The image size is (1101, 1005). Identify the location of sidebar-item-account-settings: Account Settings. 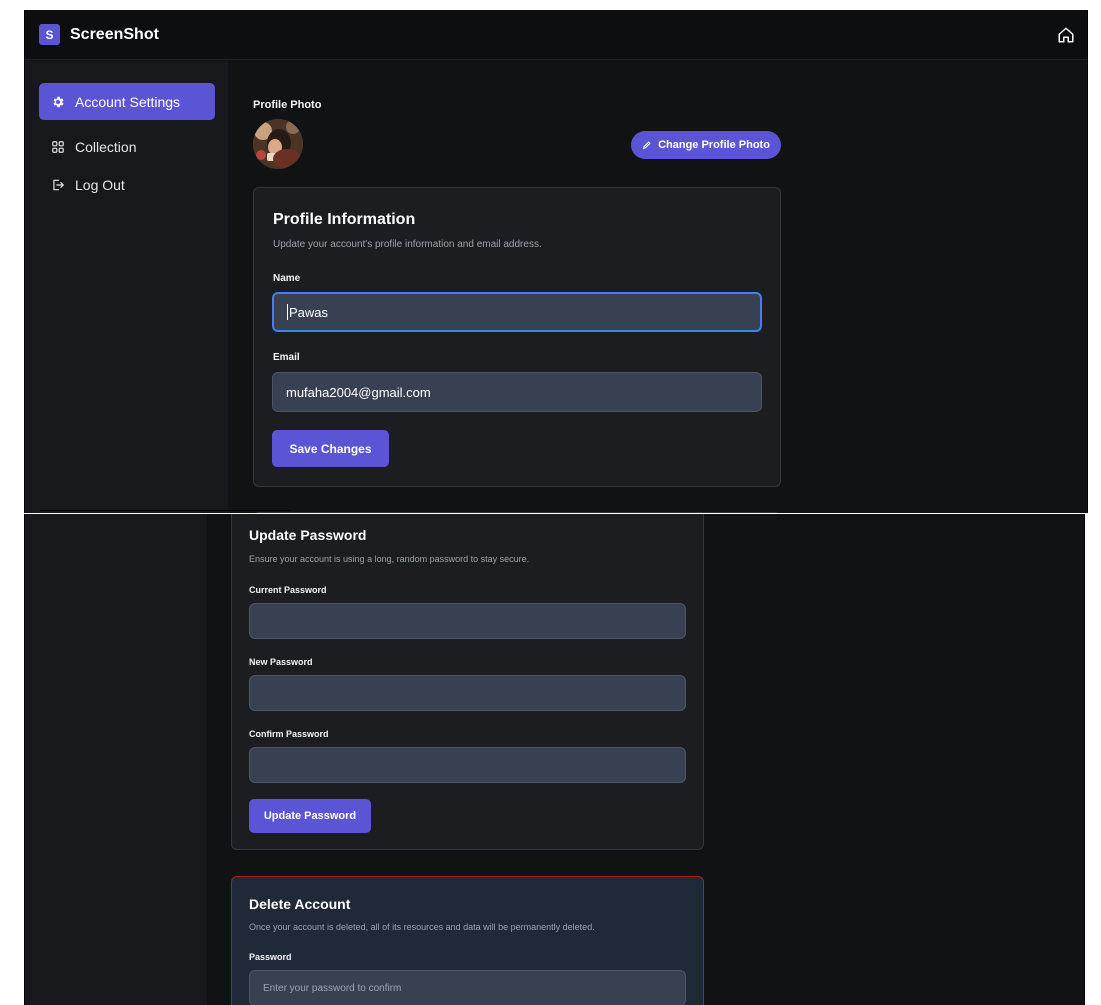
(127, 101).